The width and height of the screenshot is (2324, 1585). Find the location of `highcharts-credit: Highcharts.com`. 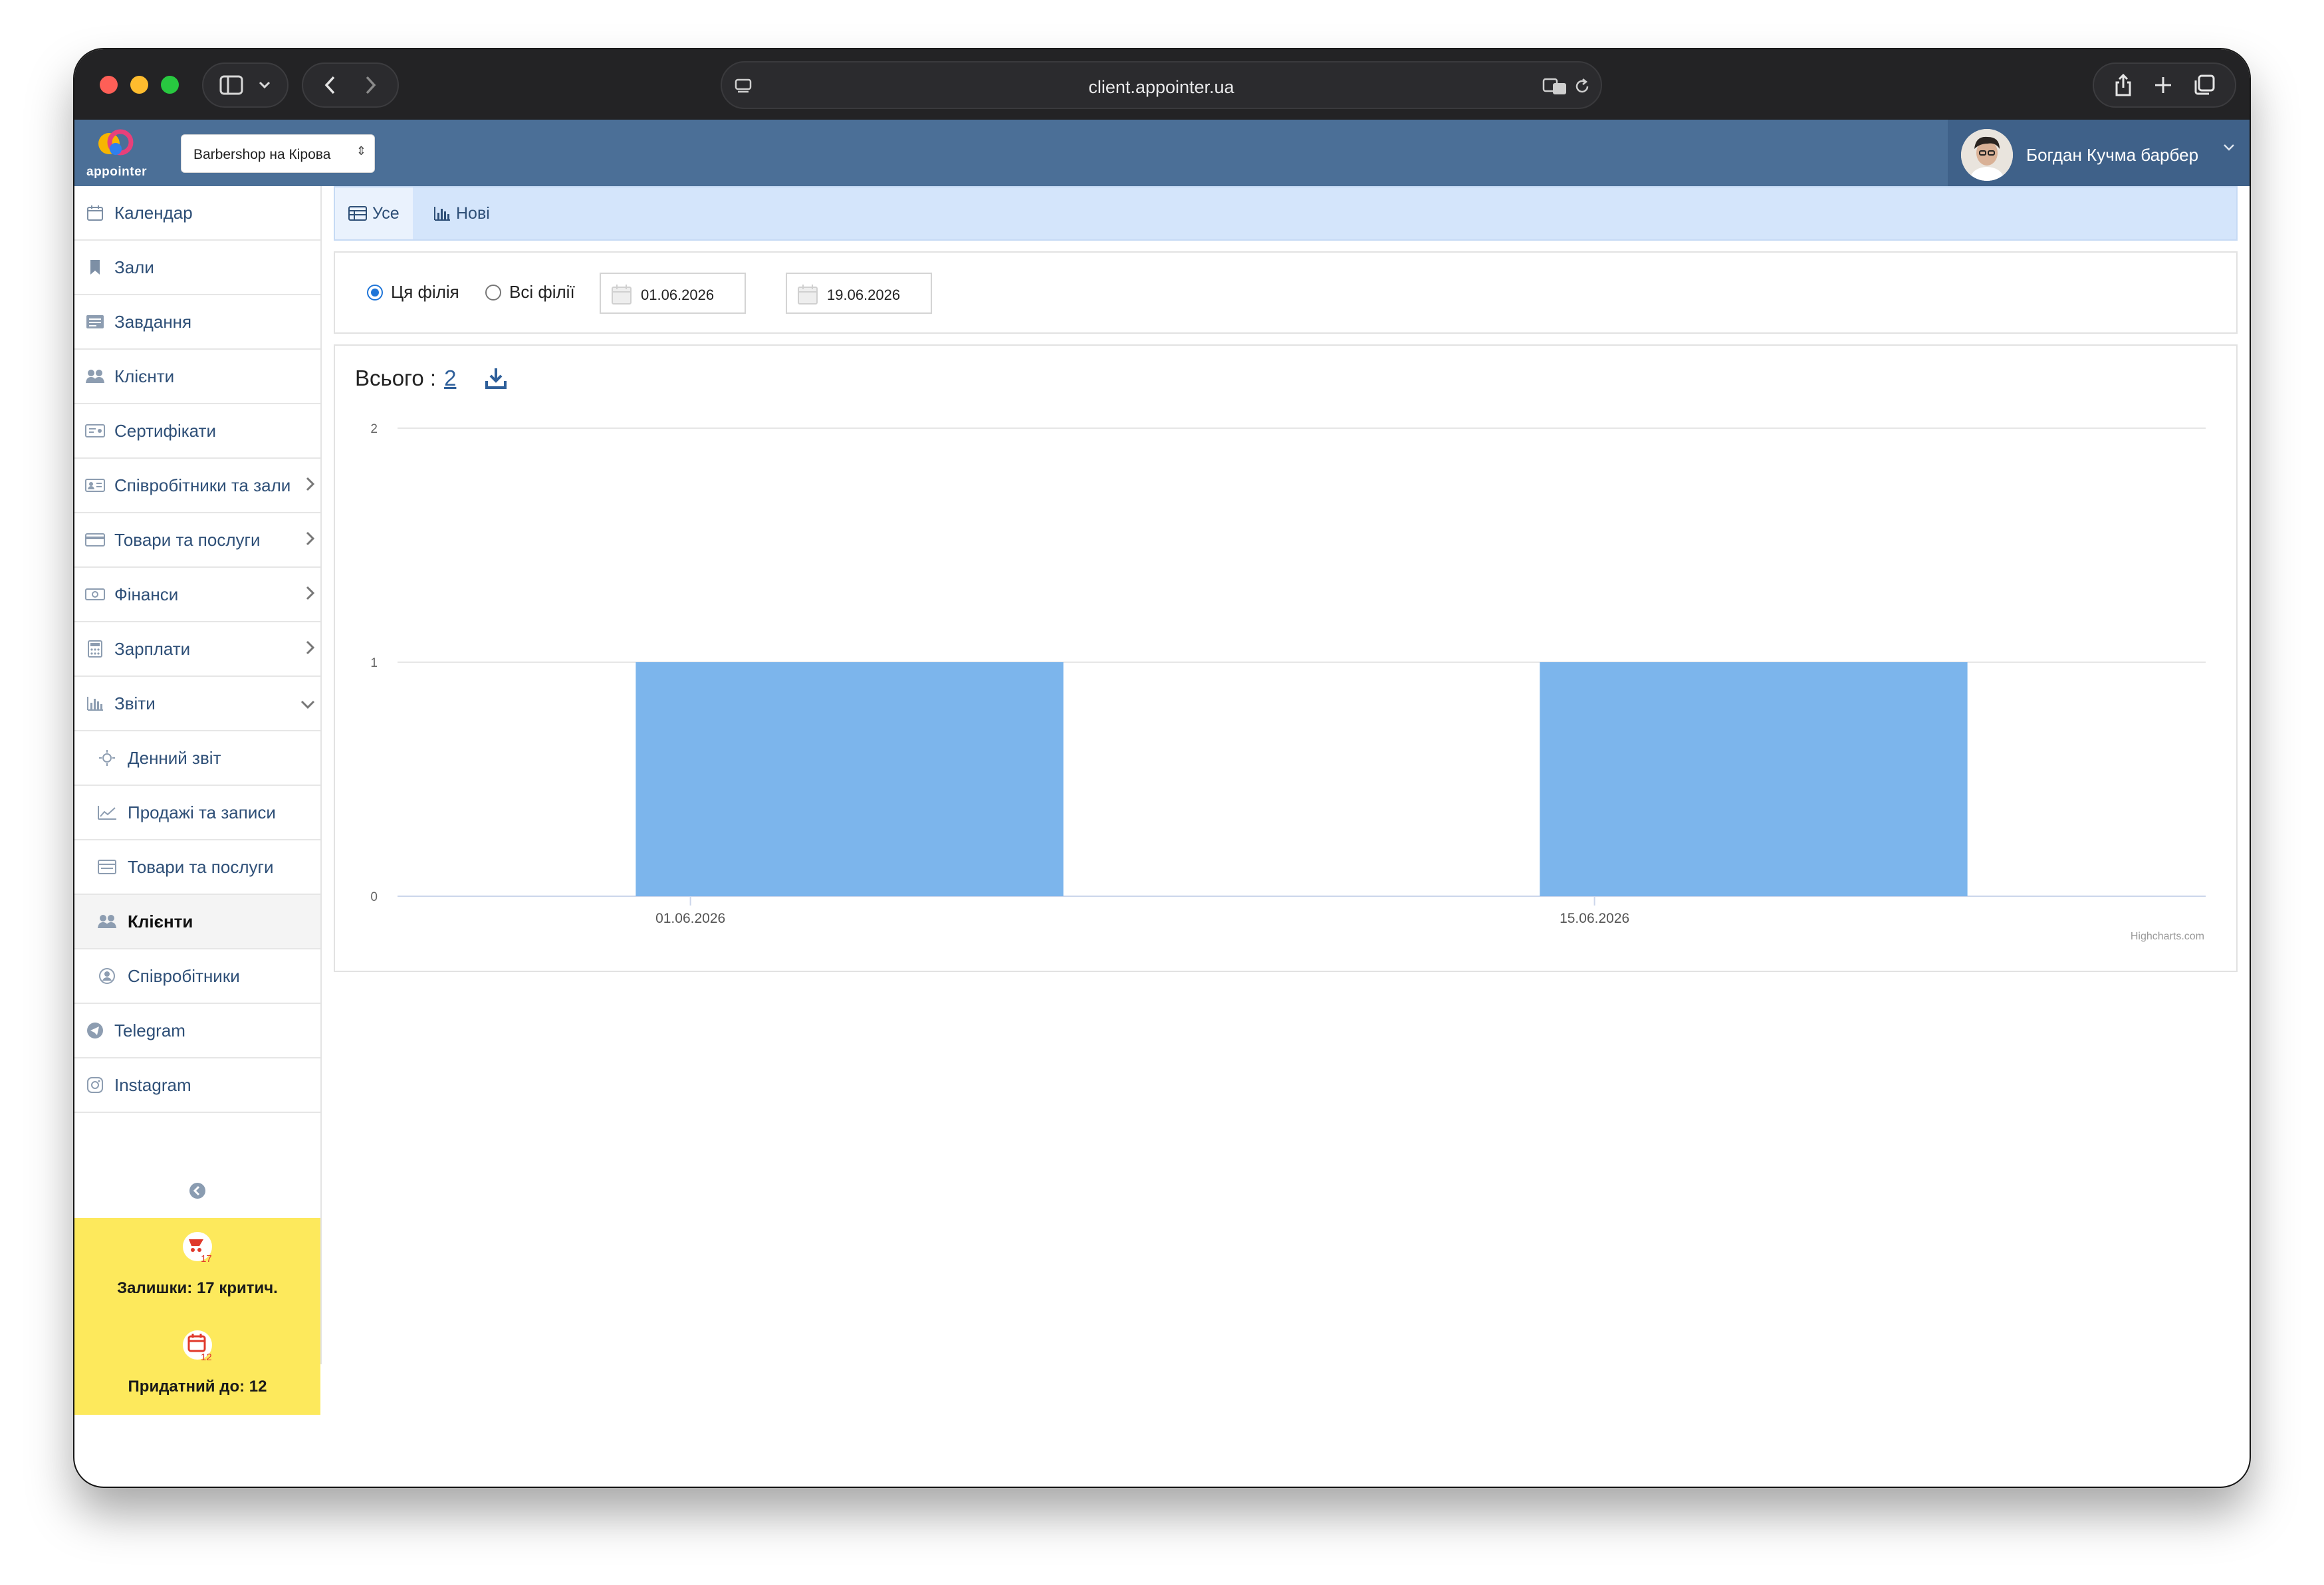

highcharts-credit: Highcharts.com is located at coordinates (2167, 937).